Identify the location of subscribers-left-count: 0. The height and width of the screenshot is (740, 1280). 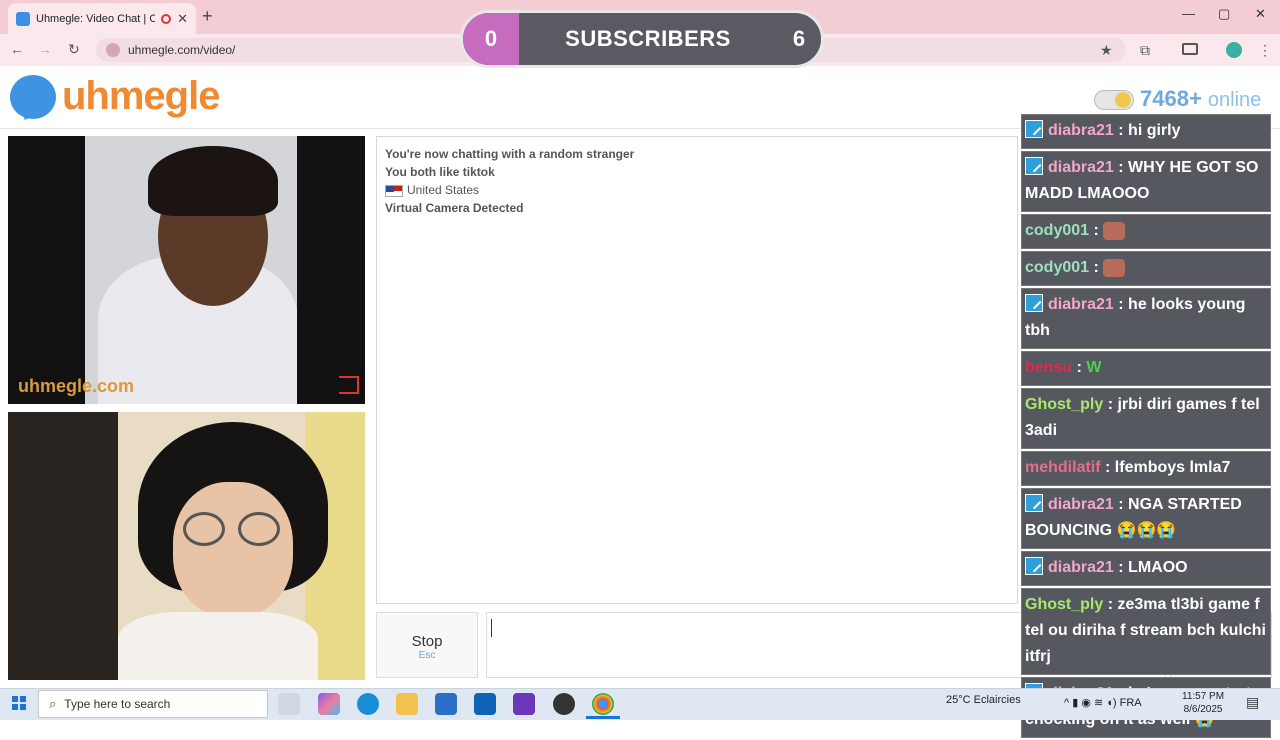
(491, 39).